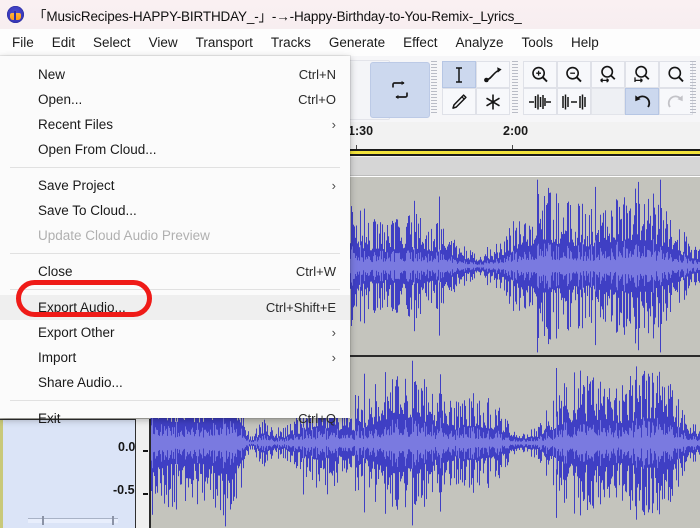 The image size is (700, 528). I want to click on trim-outside-icon, so click(540, 101).